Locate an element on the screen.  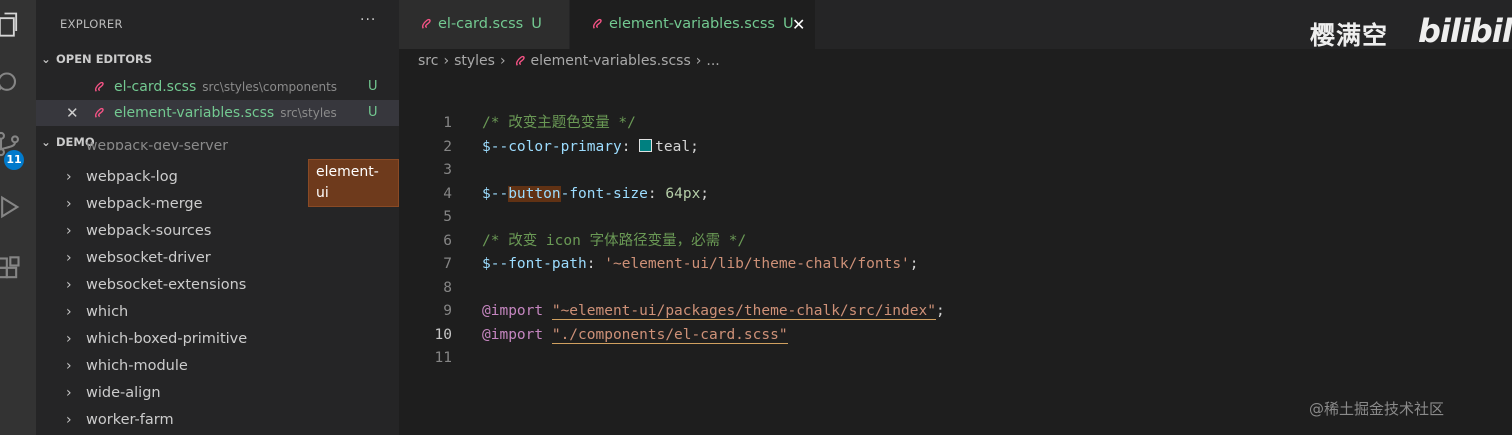
code-line: 6 /* 改变 icon 字体路径变量，必需 */ is located at coordinates (899, 242).